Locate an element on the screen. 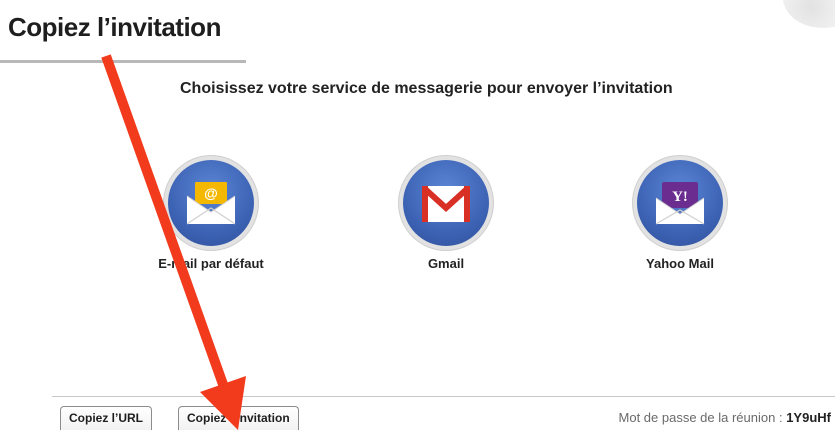 The image size is (835, 430). yahoo-mail-circle: Y! is located at coordinates (680, 203).